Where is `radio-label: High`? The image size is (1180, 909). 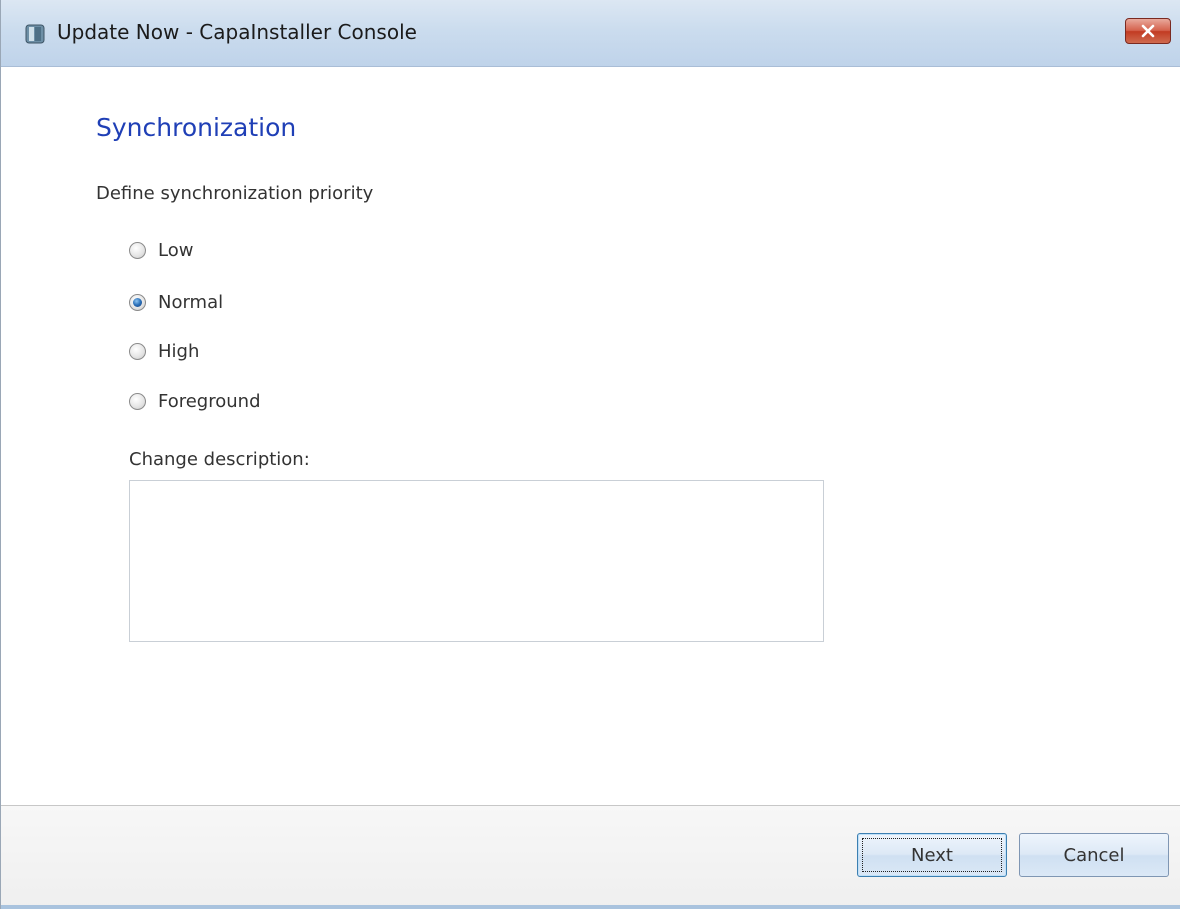
radio-label: High is located at coordinates (179, 351).